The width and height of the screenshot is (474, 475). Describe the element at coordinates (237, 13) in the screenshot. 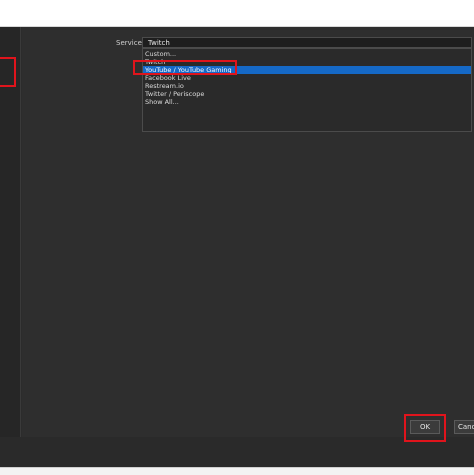

I see `window-titlebar` at that location.